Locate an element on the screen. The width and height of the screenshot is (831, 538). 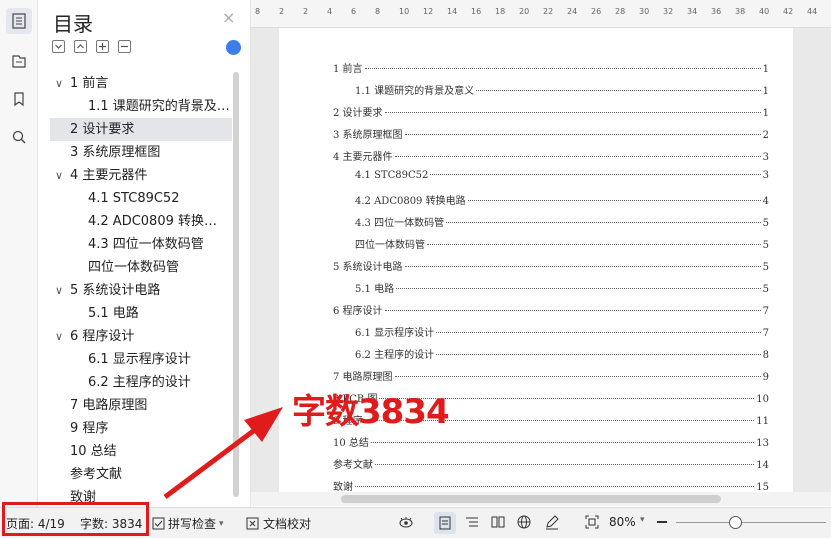
highlight-box is located at coordinates (75, 519).